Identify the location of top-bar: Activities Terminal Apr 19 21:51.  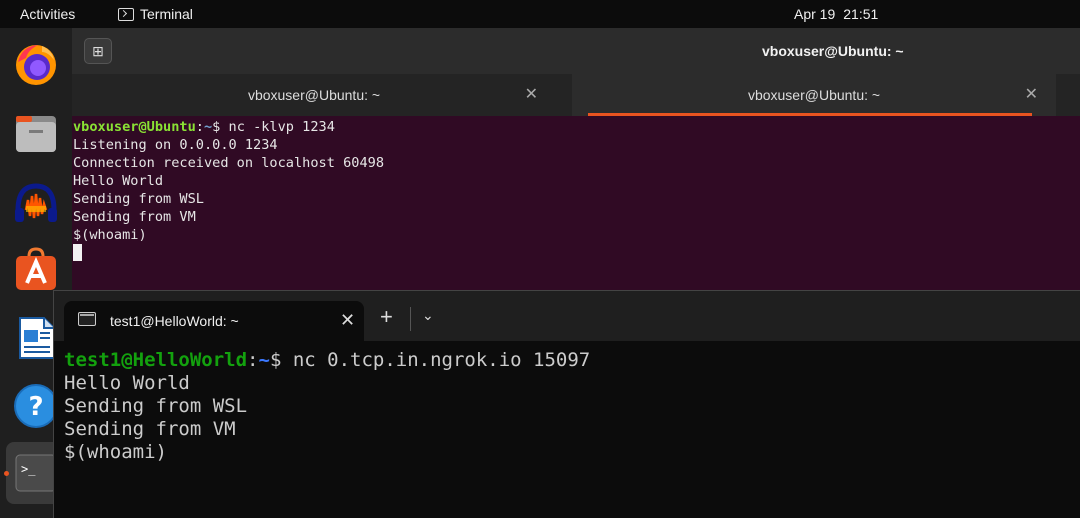
(540, 14).